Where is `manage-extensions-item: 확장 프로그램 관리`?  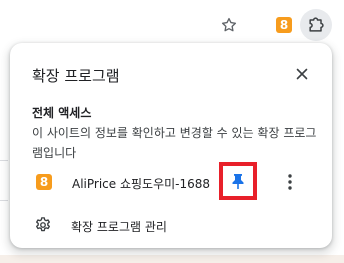 manage-extensions-item: 확장 프로그램 관리 is located at coordinates (171, 225).